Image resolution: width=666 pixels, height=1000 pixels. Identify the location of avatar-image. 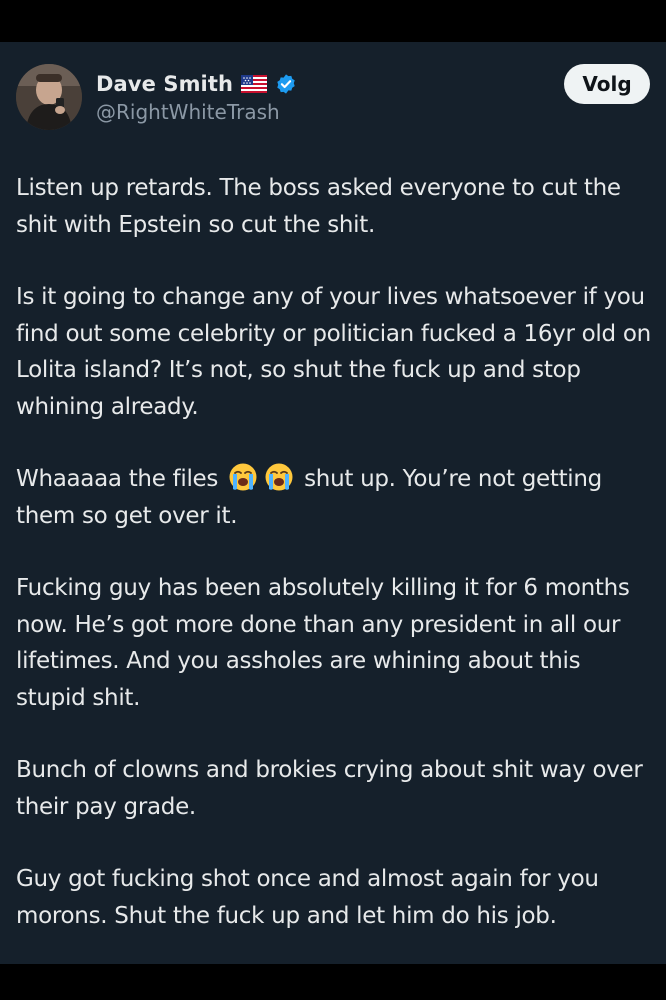
(49, 97).